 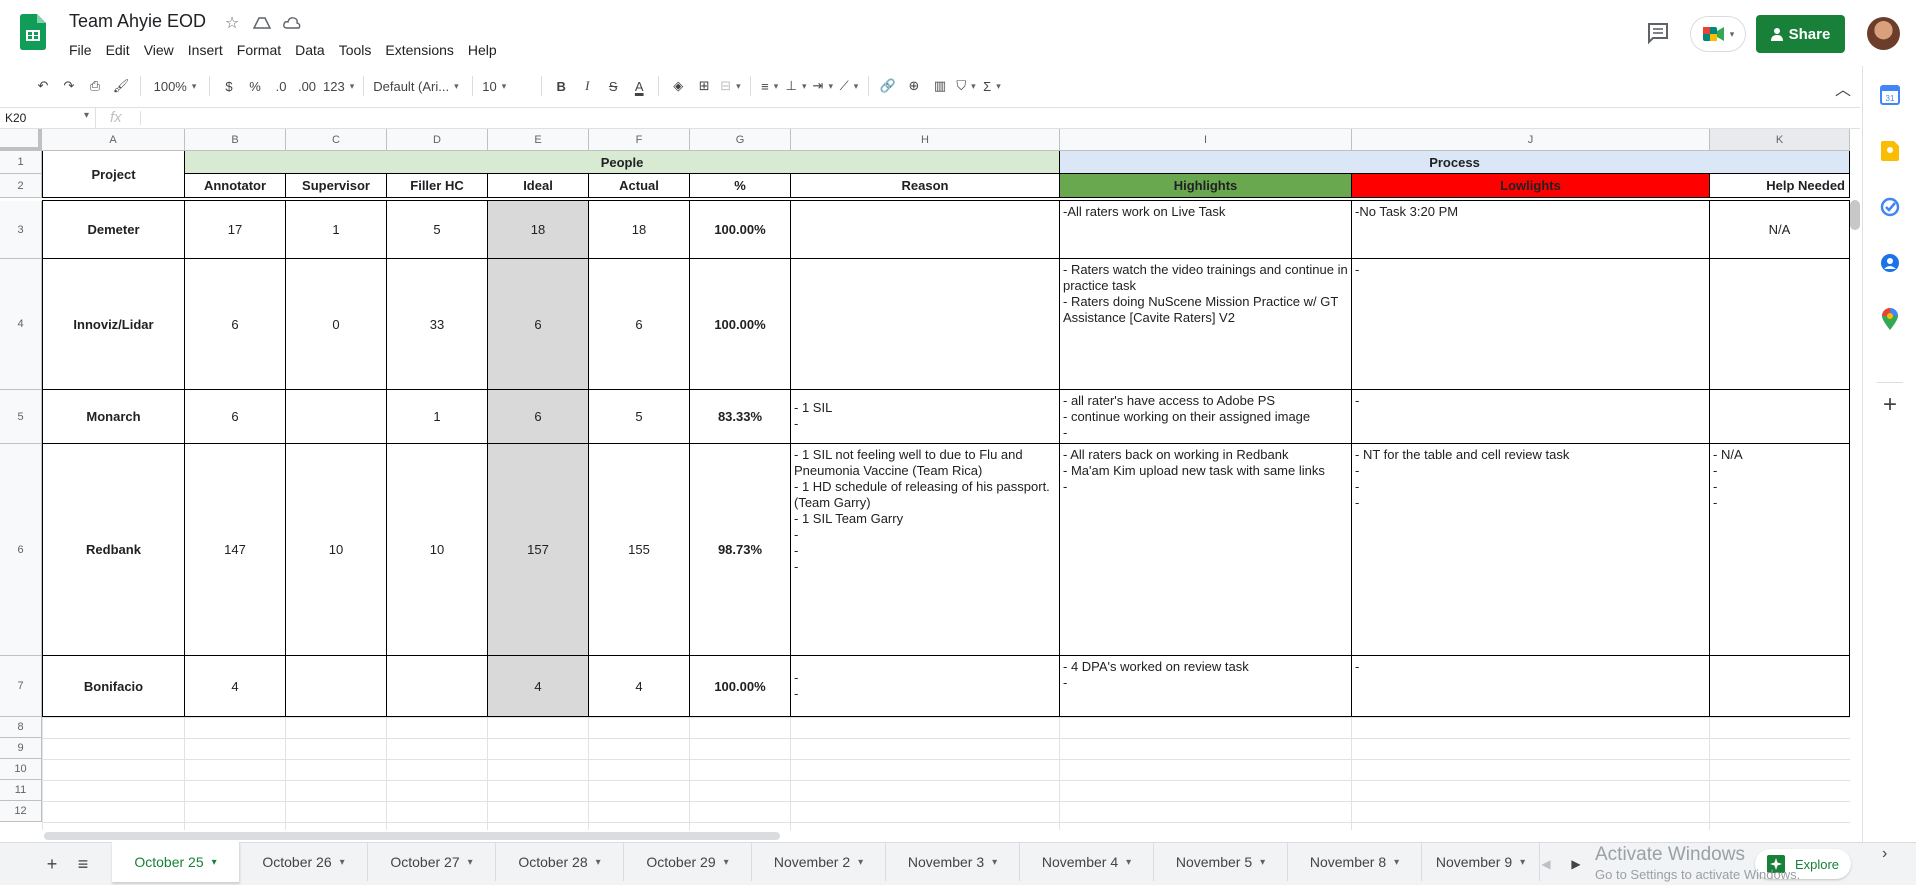 What do you see at coordinates (113, 230) in the screenshot?
I see `project-cell: Demeter` at bounding box center [113, 230].